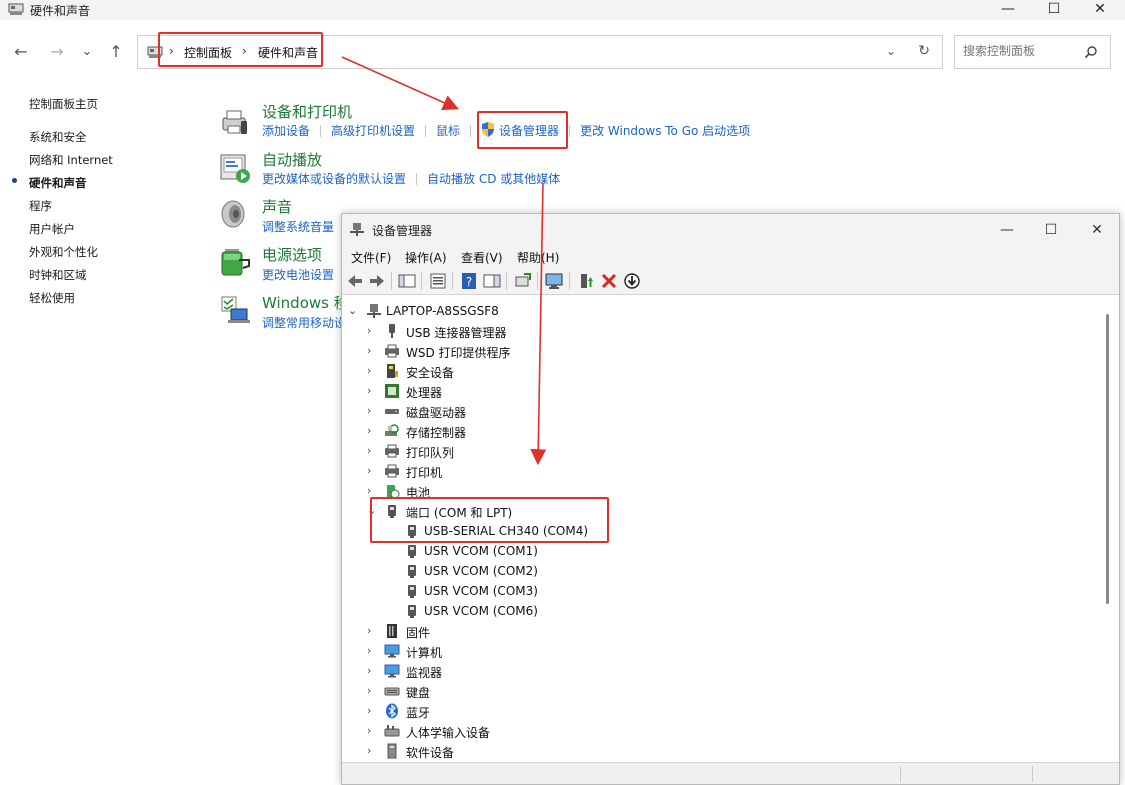  Describe the element at coordinates (307, 111) in the screenshot. I see `category-devices-printers: 设备和打印机` at that location.